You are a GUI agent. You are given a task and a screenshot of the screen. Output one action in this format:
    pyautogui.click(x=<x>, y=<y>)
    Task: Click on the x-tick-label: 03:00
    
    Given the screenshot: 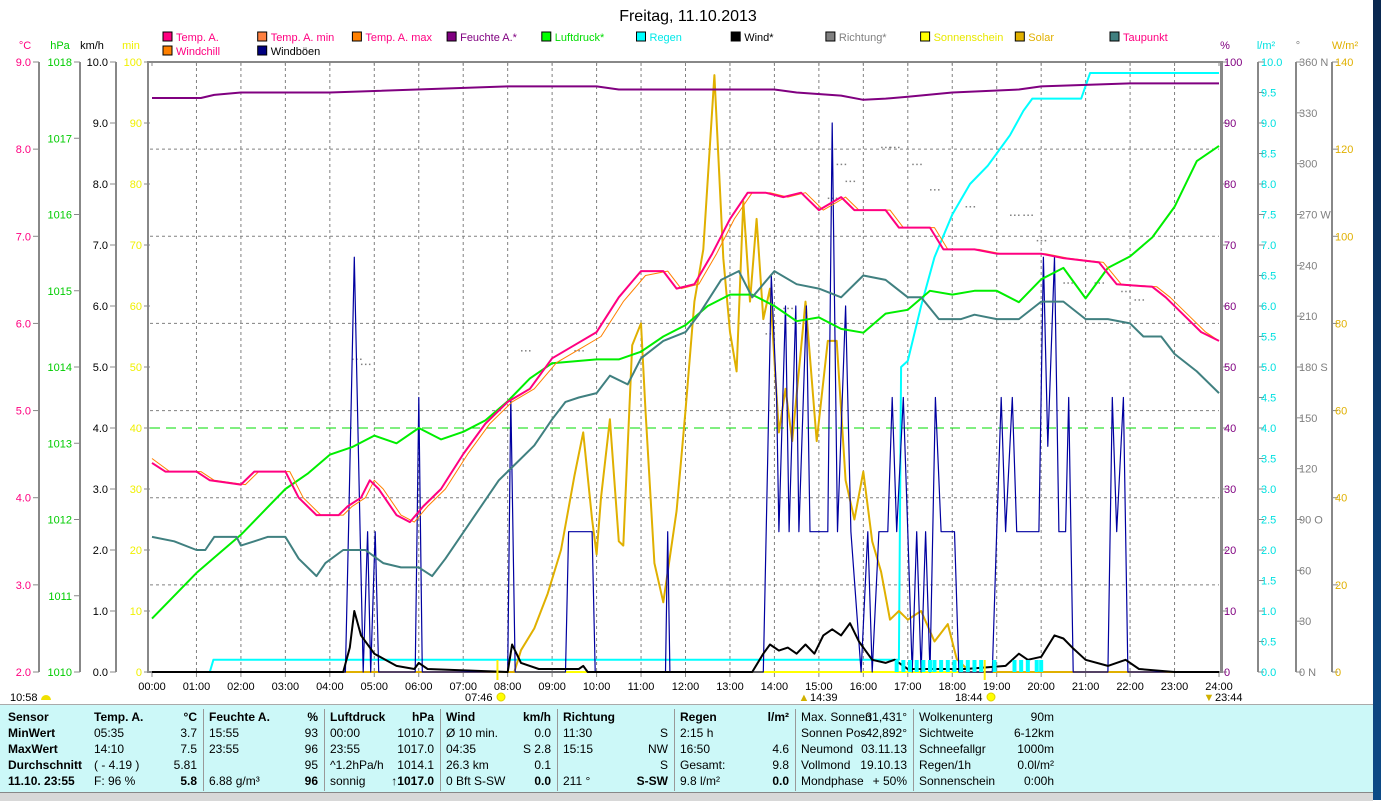 What is the action you would take?
    pyautogui.click(x=286, y=687)
    